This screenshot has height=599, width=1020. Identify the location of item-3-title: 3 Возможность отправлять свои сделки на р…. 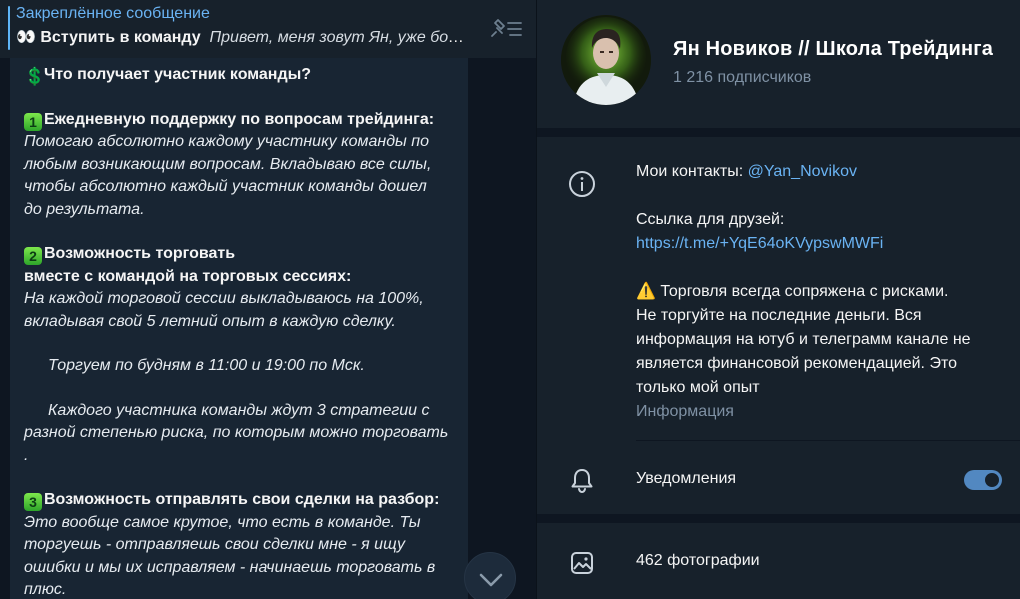
(239, 500).